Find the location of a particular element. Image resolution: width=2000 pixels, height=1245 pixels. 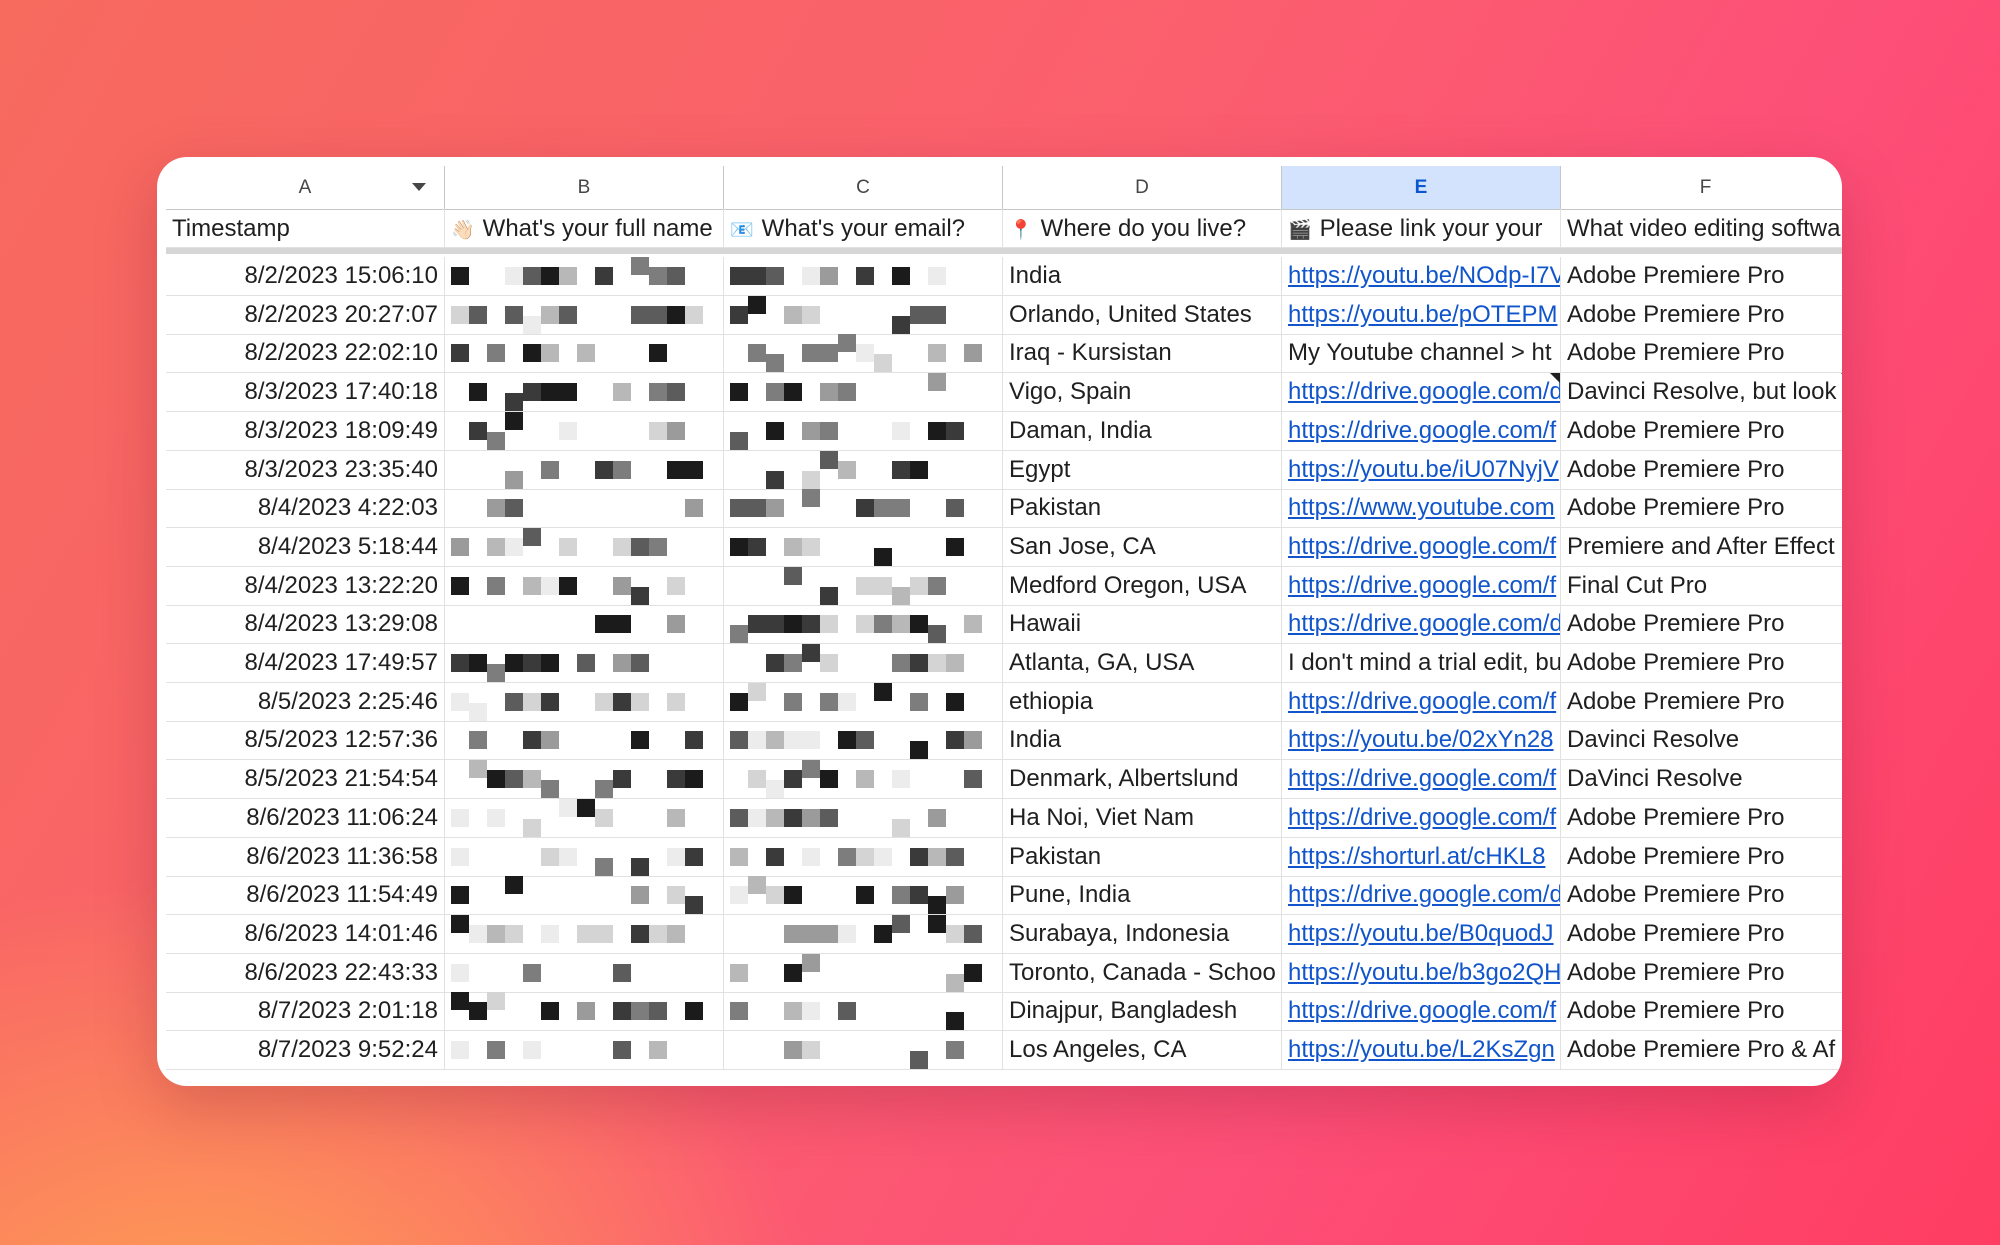

timestamp-cell: 8/6/2023 11:06:24 is located at coordinates (305, 818).